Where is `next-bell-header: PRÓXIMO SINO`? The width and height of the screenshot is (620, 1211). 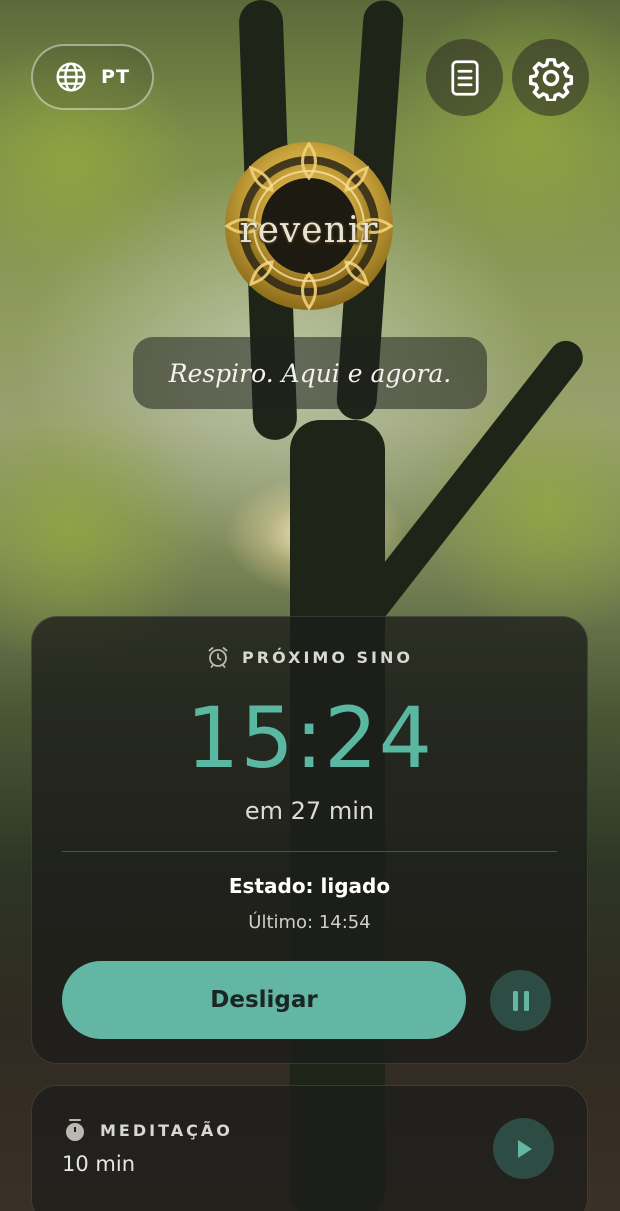
next-bell-header: PRÓXIMO SINO is located at coordinates (309, 657).